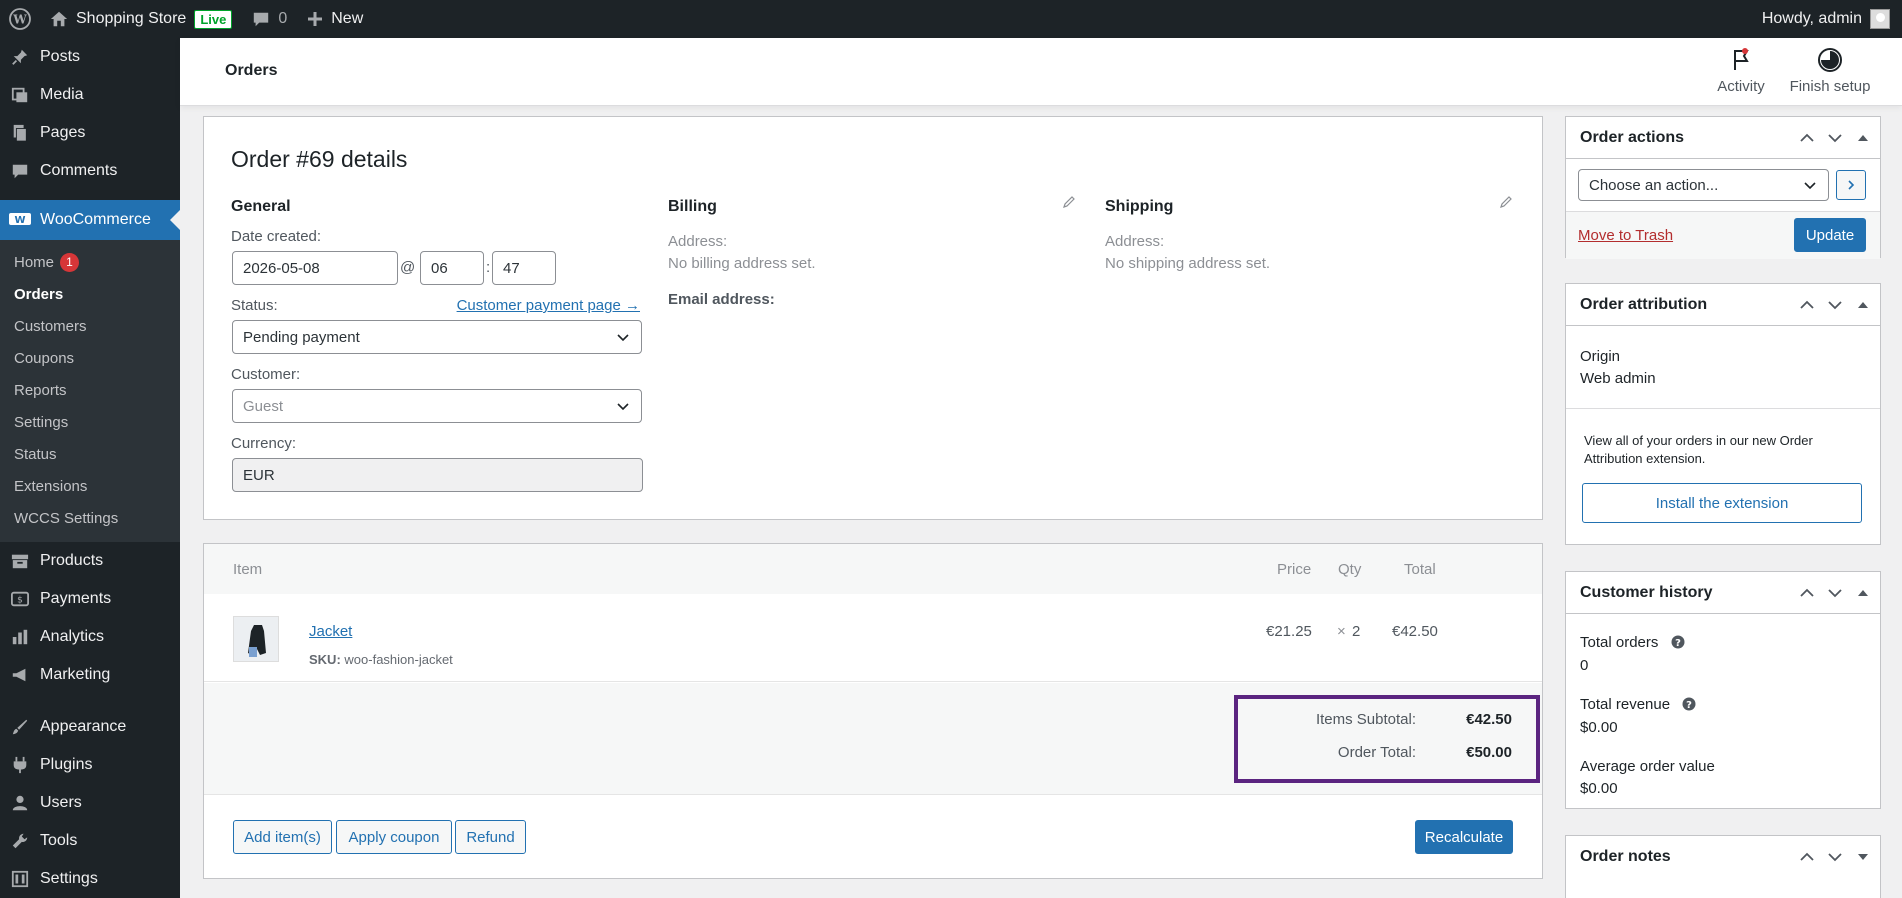 The height and width of the screenshot is (898, 1902). Describe the element at coordinates (1638, 704) in the screenshot. I see `total-revenue-label: Total revenue ?` at that location.